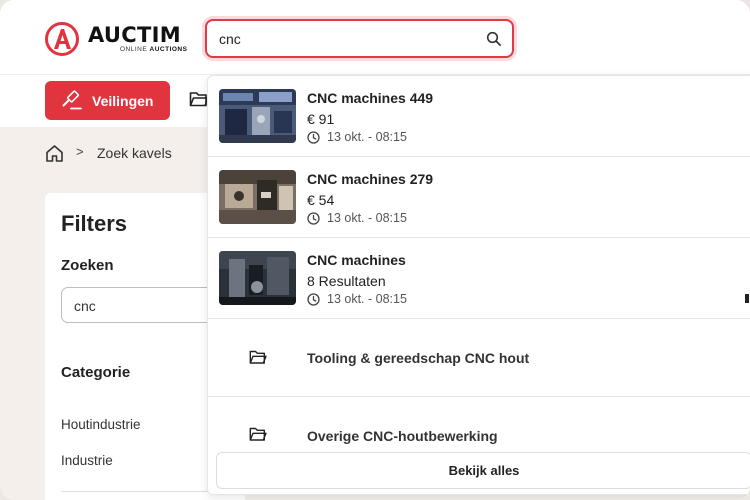 The width and height of the screenshot is (750, 500). Describe the element at coordinates (134, 153) in the screenshot. I see `breadcrumb-current: Zoek kavels` at that location.